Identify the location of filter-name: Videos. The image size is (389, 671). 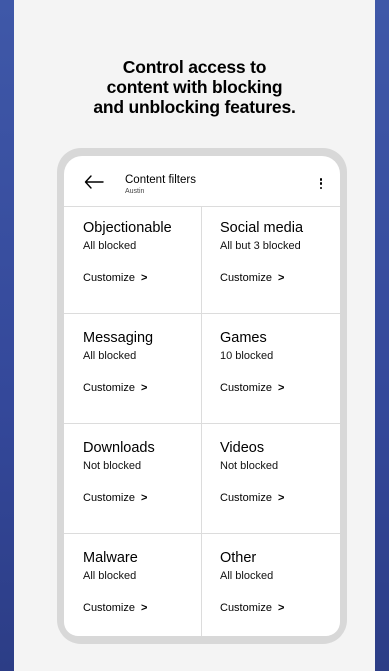
(242, 448).